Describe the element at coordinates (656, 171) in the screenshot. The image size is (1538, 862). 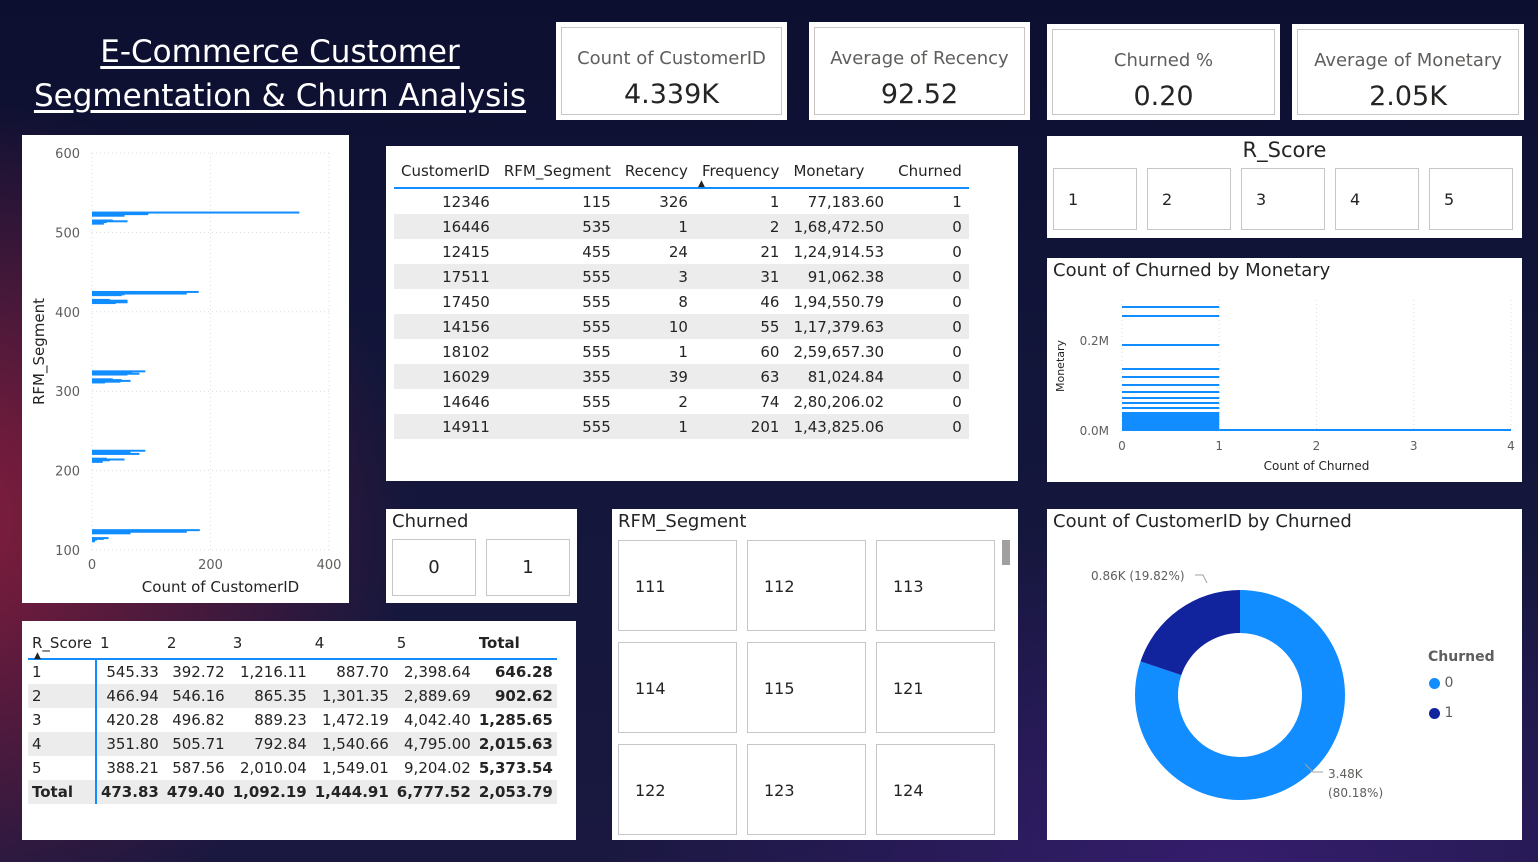
I see `column-header-recency: Recency` at that location.